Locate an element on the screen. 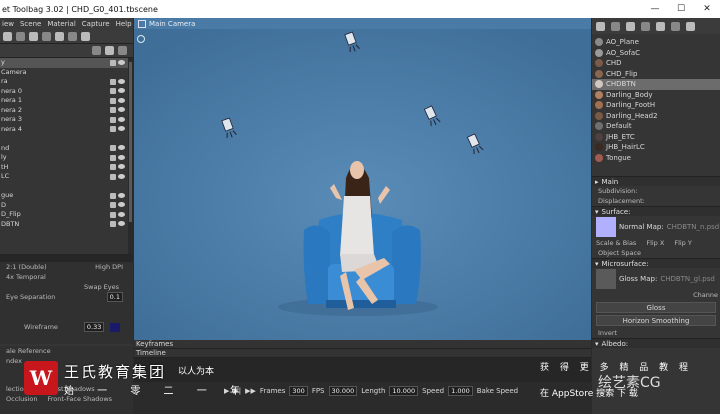  tree-row: D_Flip is located at coordinates (66, 215).